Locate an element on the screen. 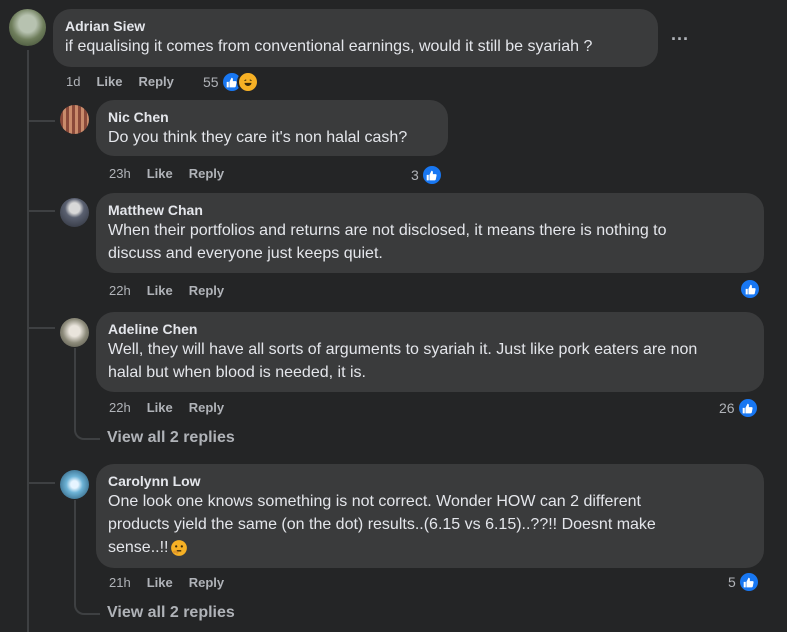 The width and height of the screenshot is (787, 632). reply-actions: 21h Like Reply is located at coordinates (174, 582).